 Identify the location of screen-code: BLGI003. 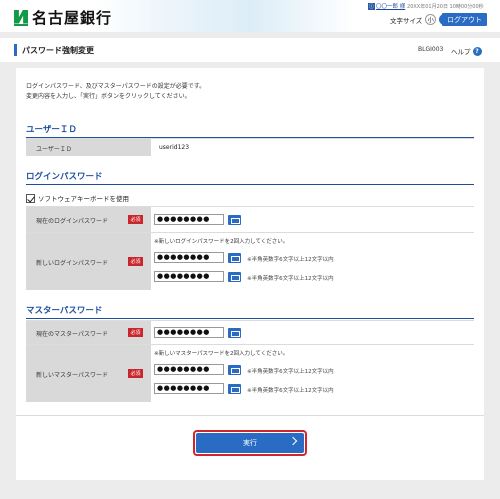
(431, 49).